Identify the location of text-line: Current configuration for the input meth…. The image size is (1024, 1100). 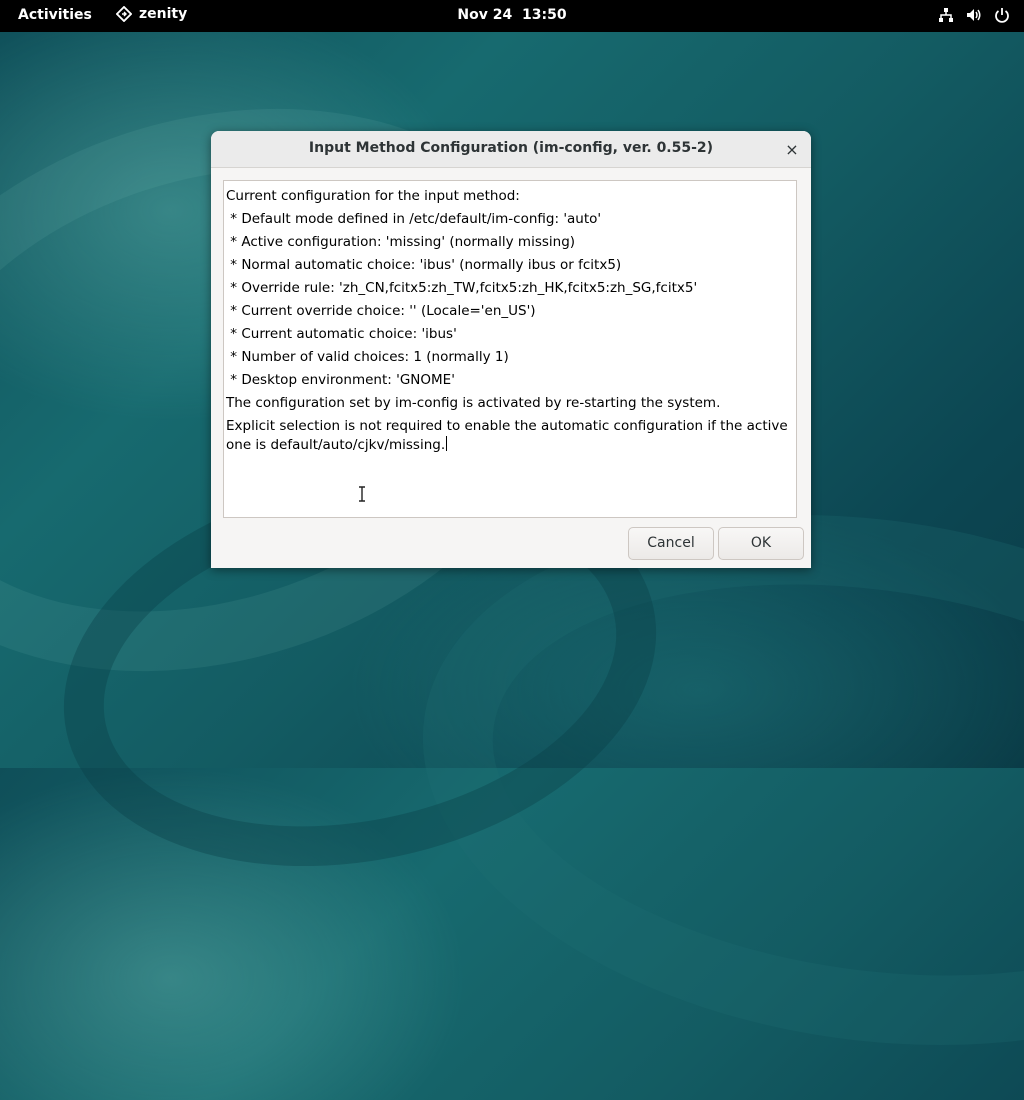
(373, 196).